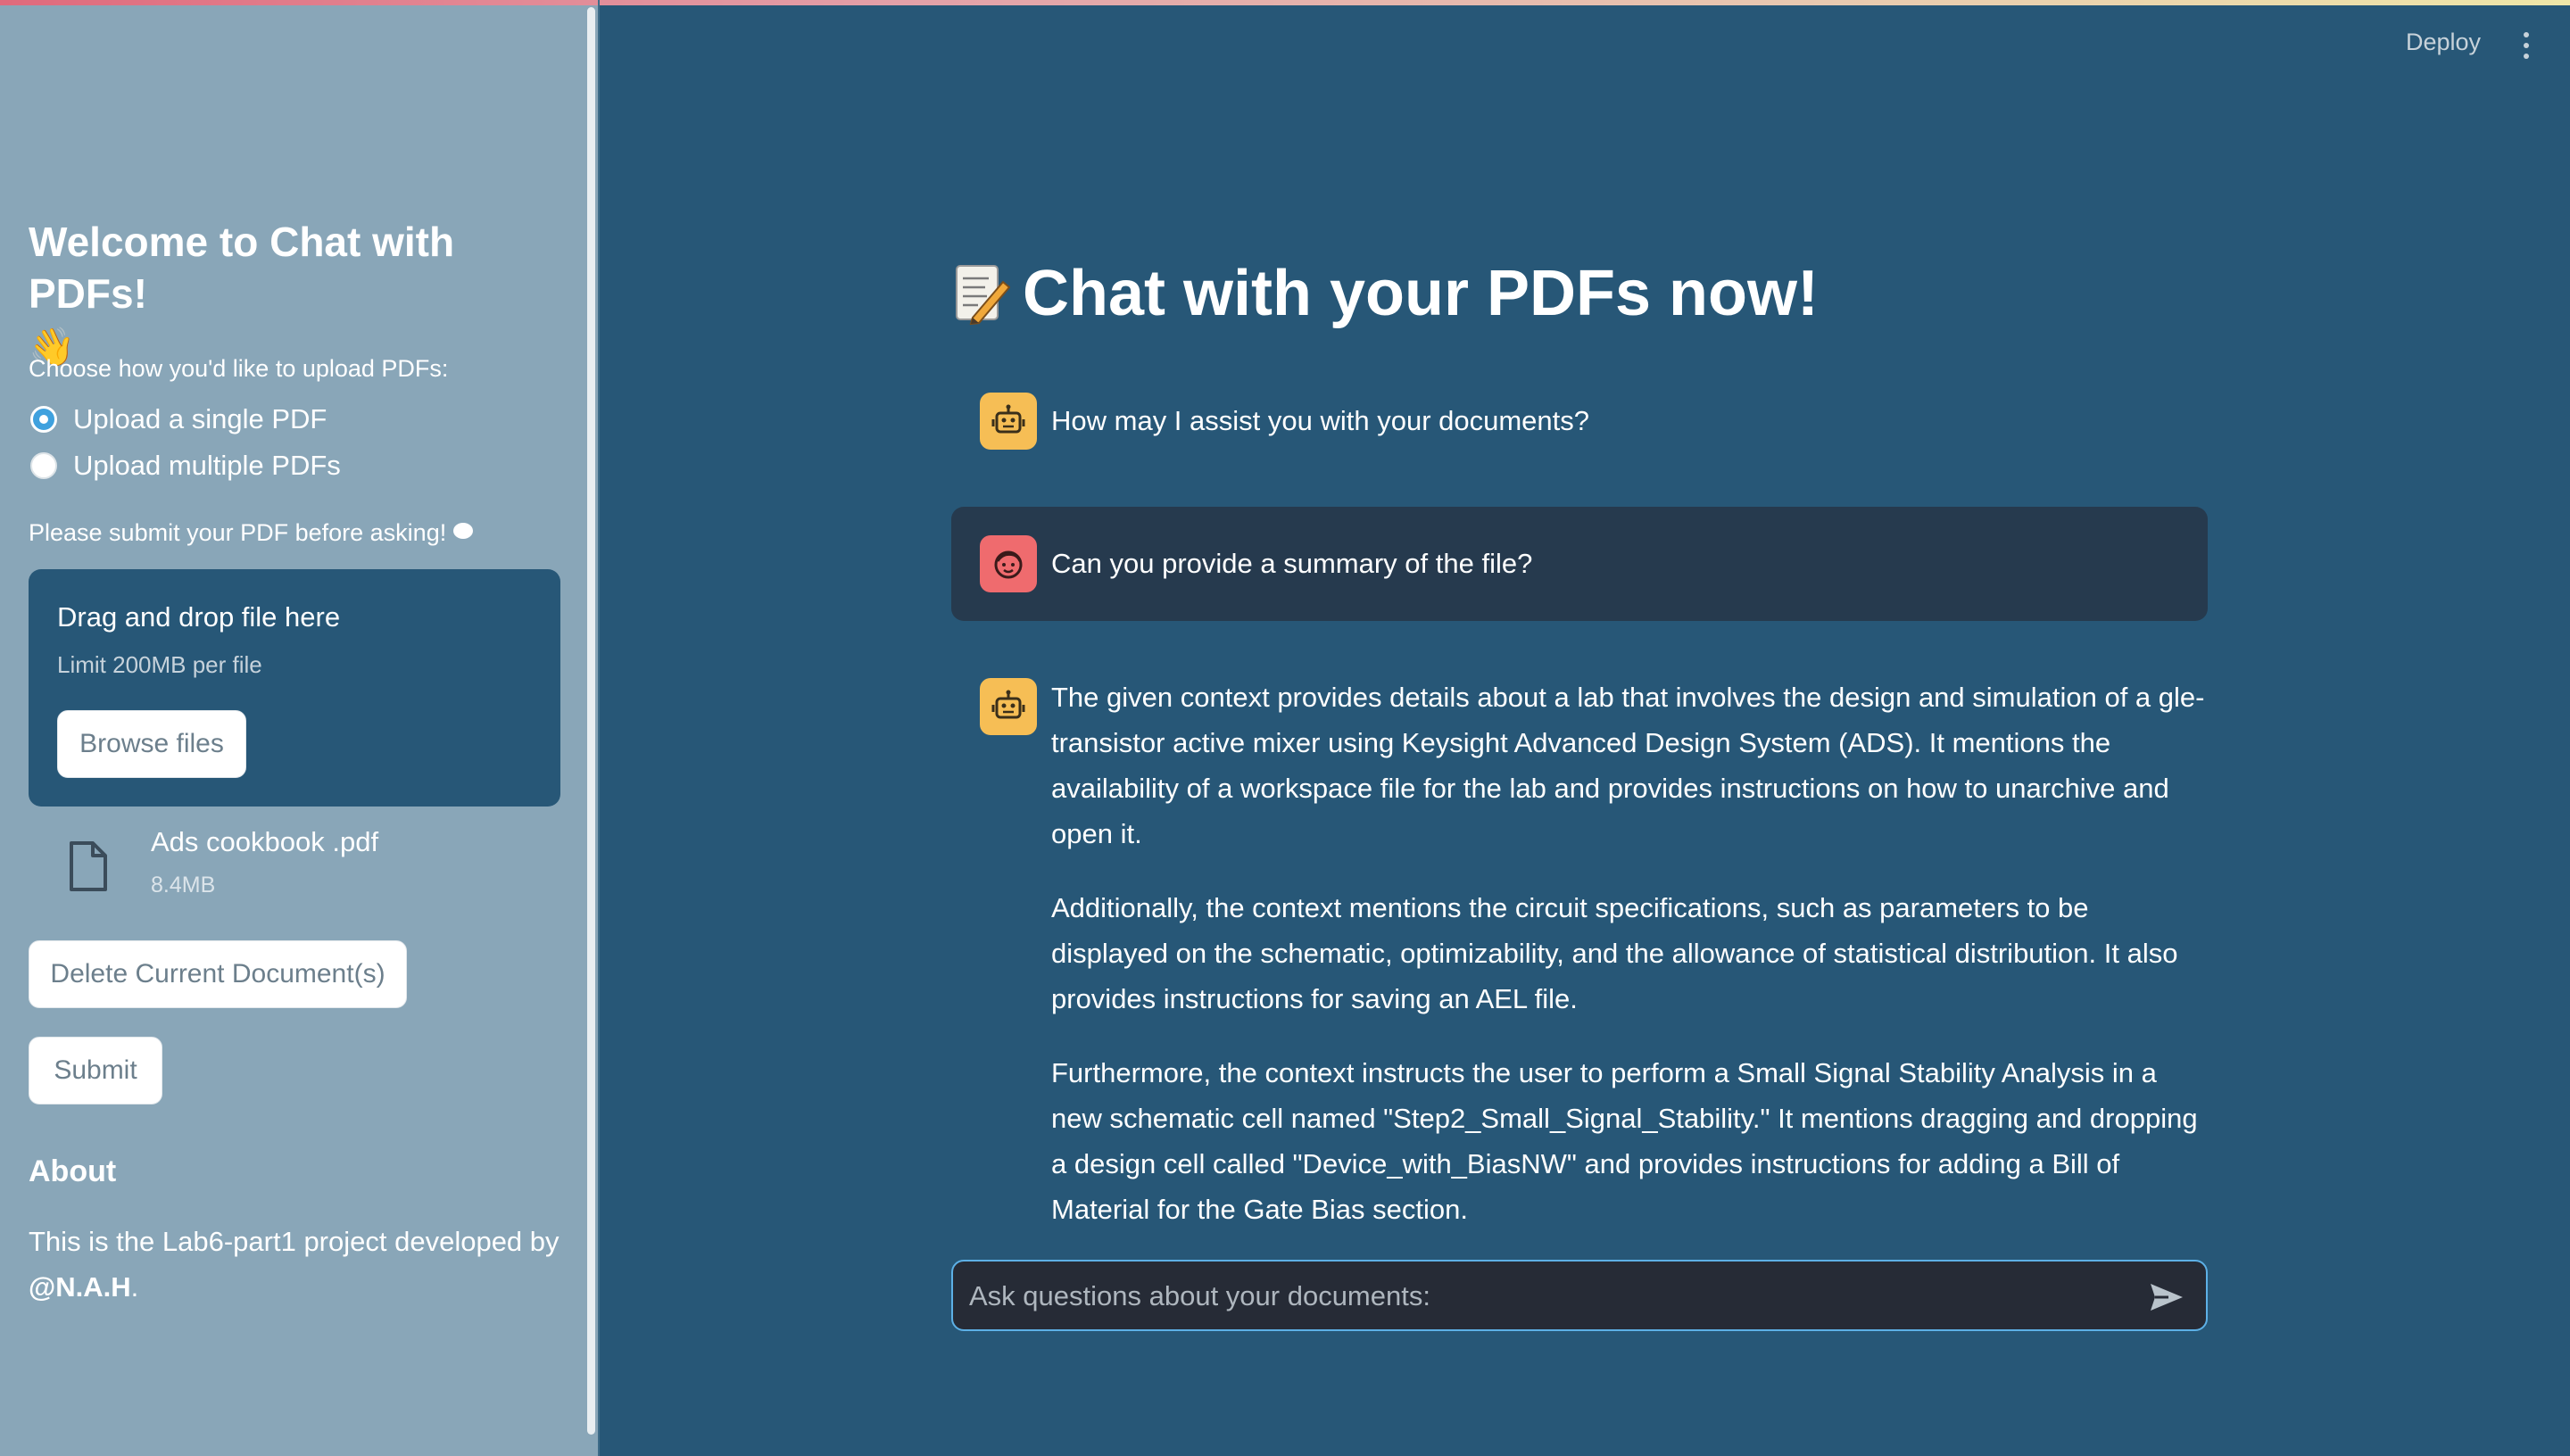 Image resolution: width=2570 pixels, height=1456 pixels. What do you see at coordinates (199, 617) in the screenshot?
I see `dropzone-title: Drag and drop file here` at bounding box center [199, 617].